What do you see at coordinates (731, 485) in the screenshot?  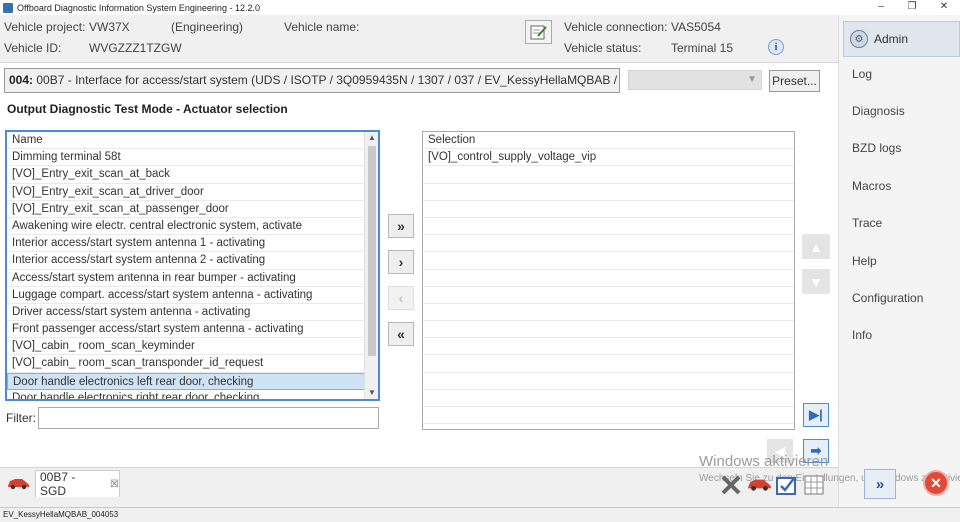 I see `cancel-x-icon` at bounding box center [731, 485].